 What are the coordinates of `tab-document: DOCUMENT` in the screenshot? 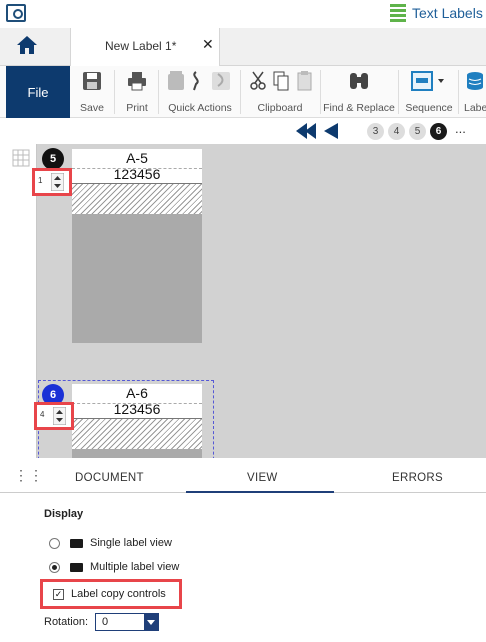 It's located at (109, 478).